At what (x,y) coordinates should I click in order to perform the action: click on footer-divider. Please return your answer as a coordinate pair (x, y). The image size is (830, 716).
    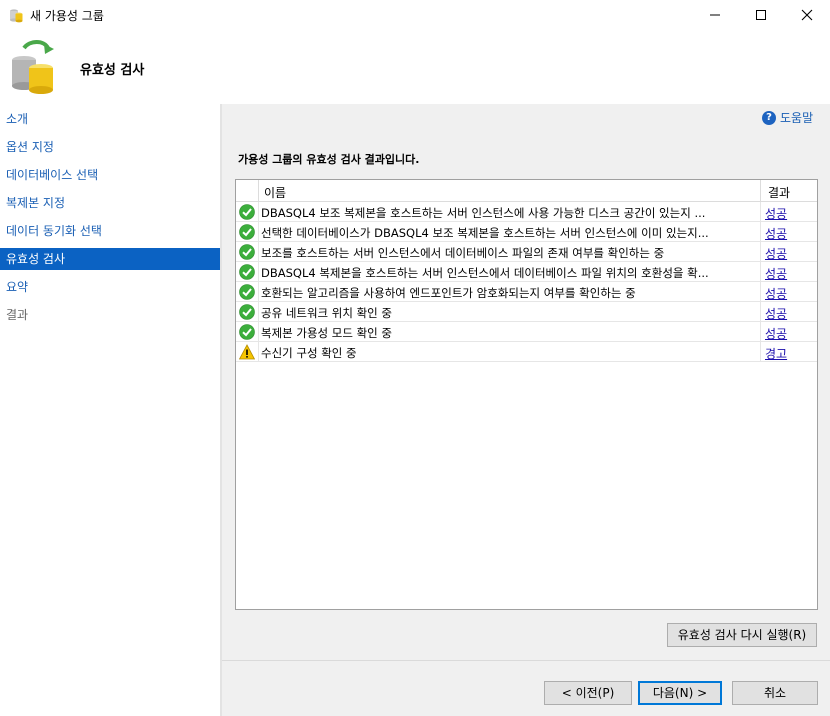
    Looking at the image, I should click on (526, 660).